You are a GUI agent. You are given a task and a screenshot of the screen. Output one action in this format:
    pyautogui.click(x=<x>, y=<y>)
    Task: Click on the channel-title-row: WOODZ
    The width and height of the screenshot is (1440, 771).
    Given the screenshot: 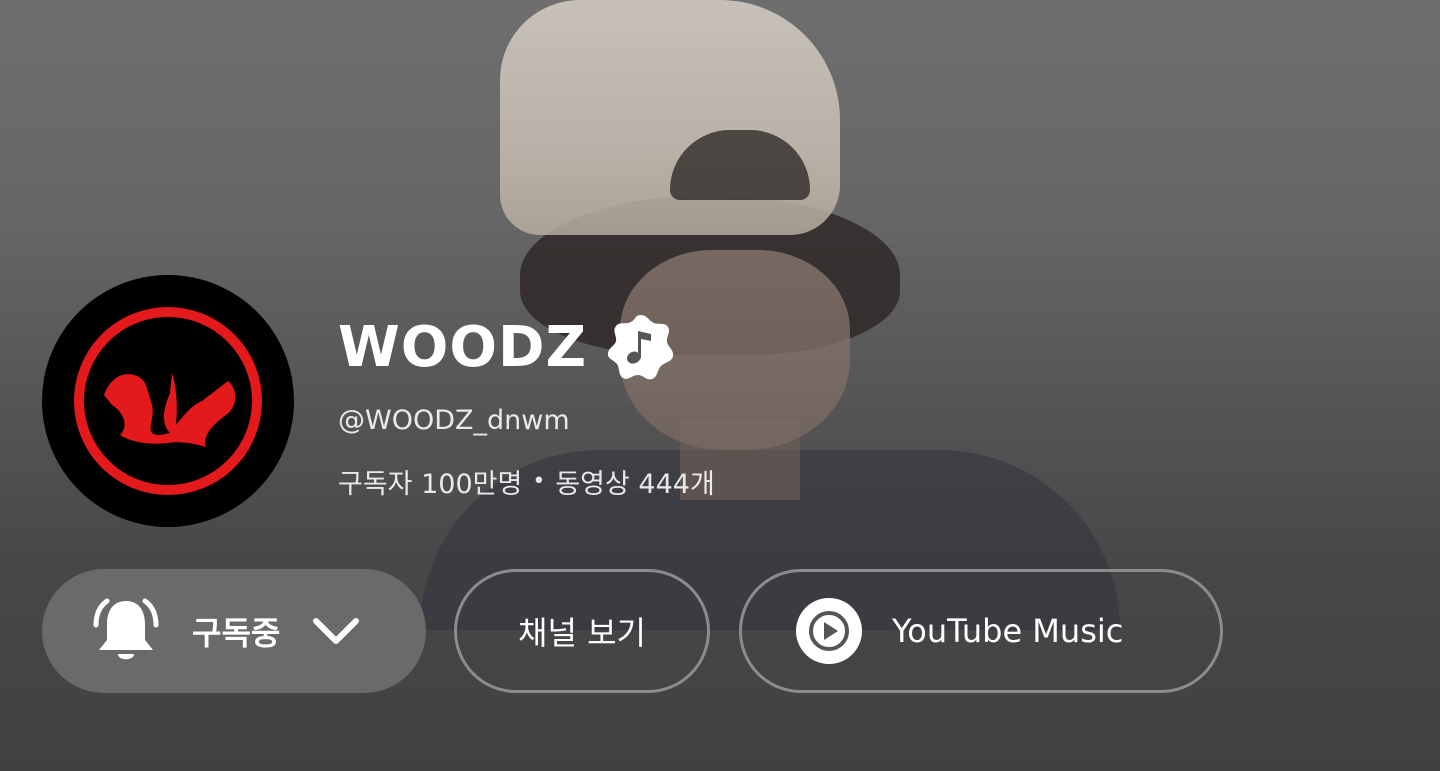 What is the action you would take?
    pyautogui.click(x=507, y=347)
    